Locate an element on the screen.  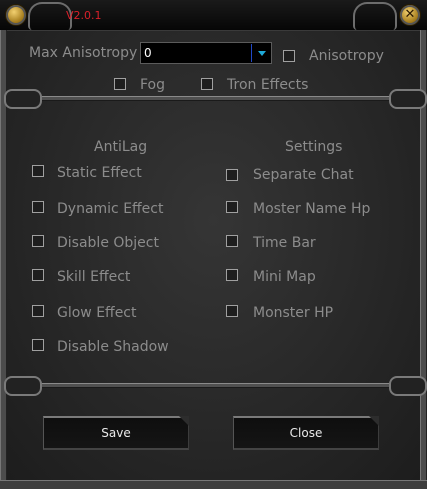
skill-effect-label: Skill Effect is located at coordinates (94, 277).